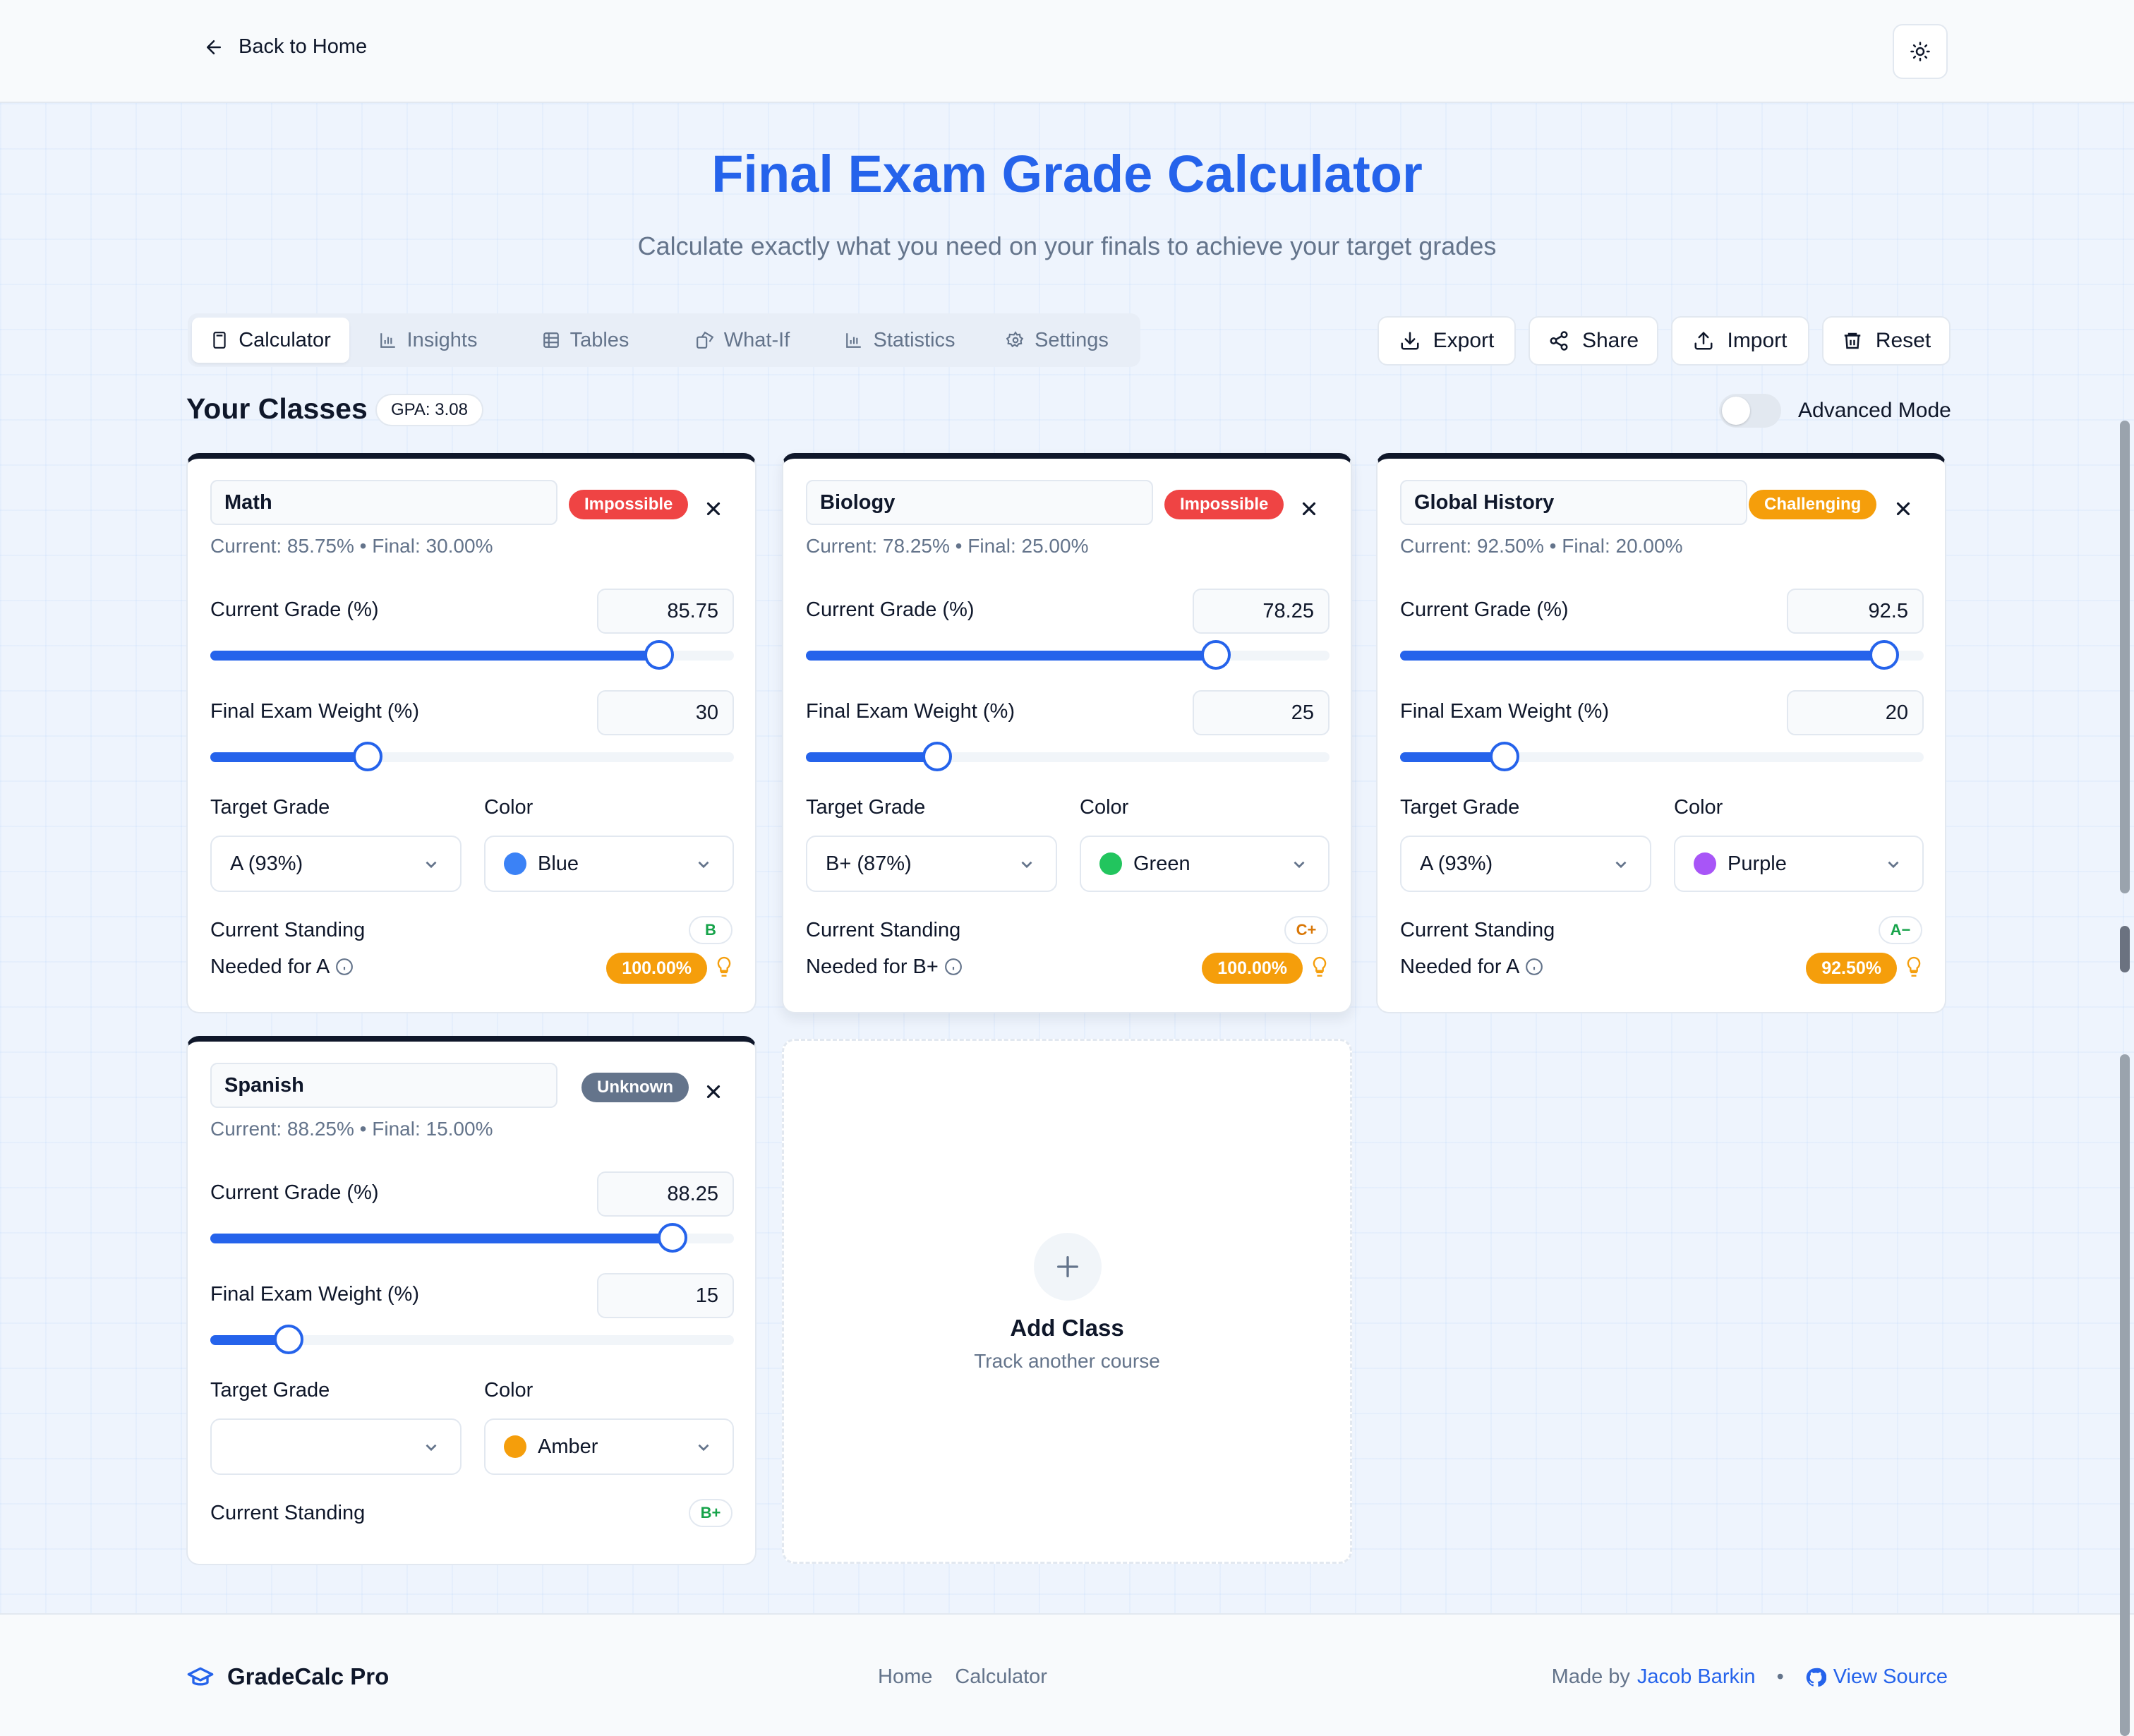 The image size is (2134, 1736). What do you see at coordinates (1750, 411) in the screenshot?
I see `advanced-mode-toggle` at bounding box center [1750, 411].